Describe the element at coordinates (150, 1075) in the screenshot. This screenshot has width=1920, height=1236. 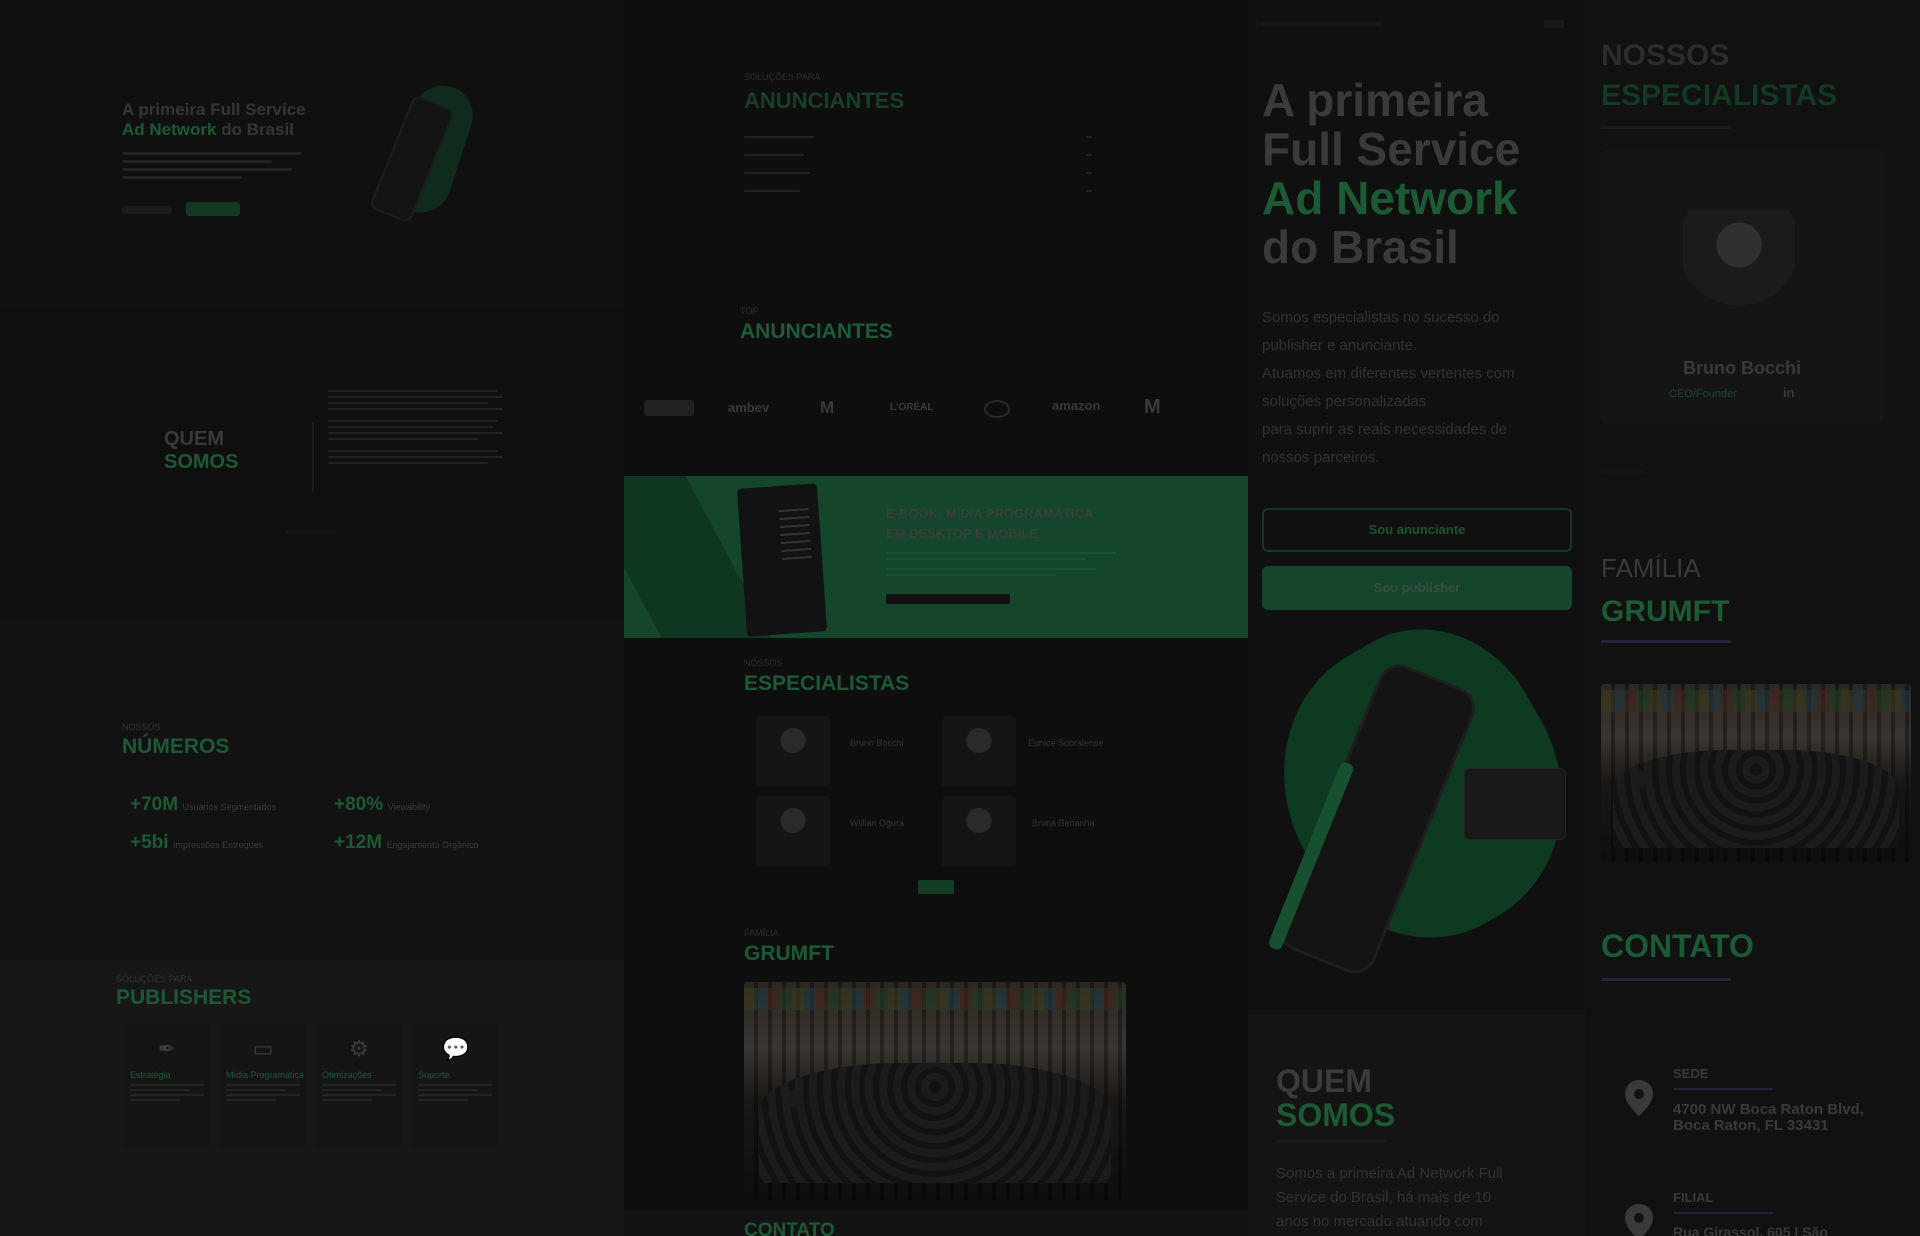
I see `publisher-card-title: Estratégia` at that location.